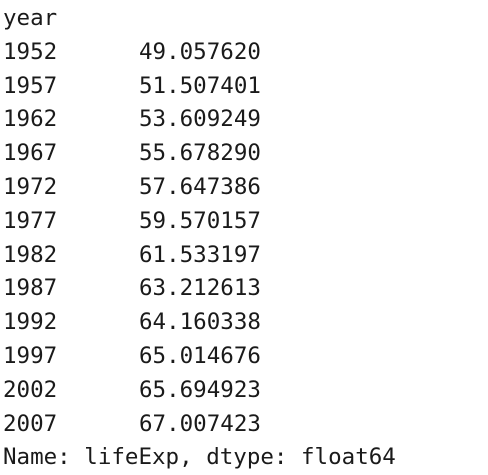  I want to click on series-row: 1997 65.014676, so click(245, 357).